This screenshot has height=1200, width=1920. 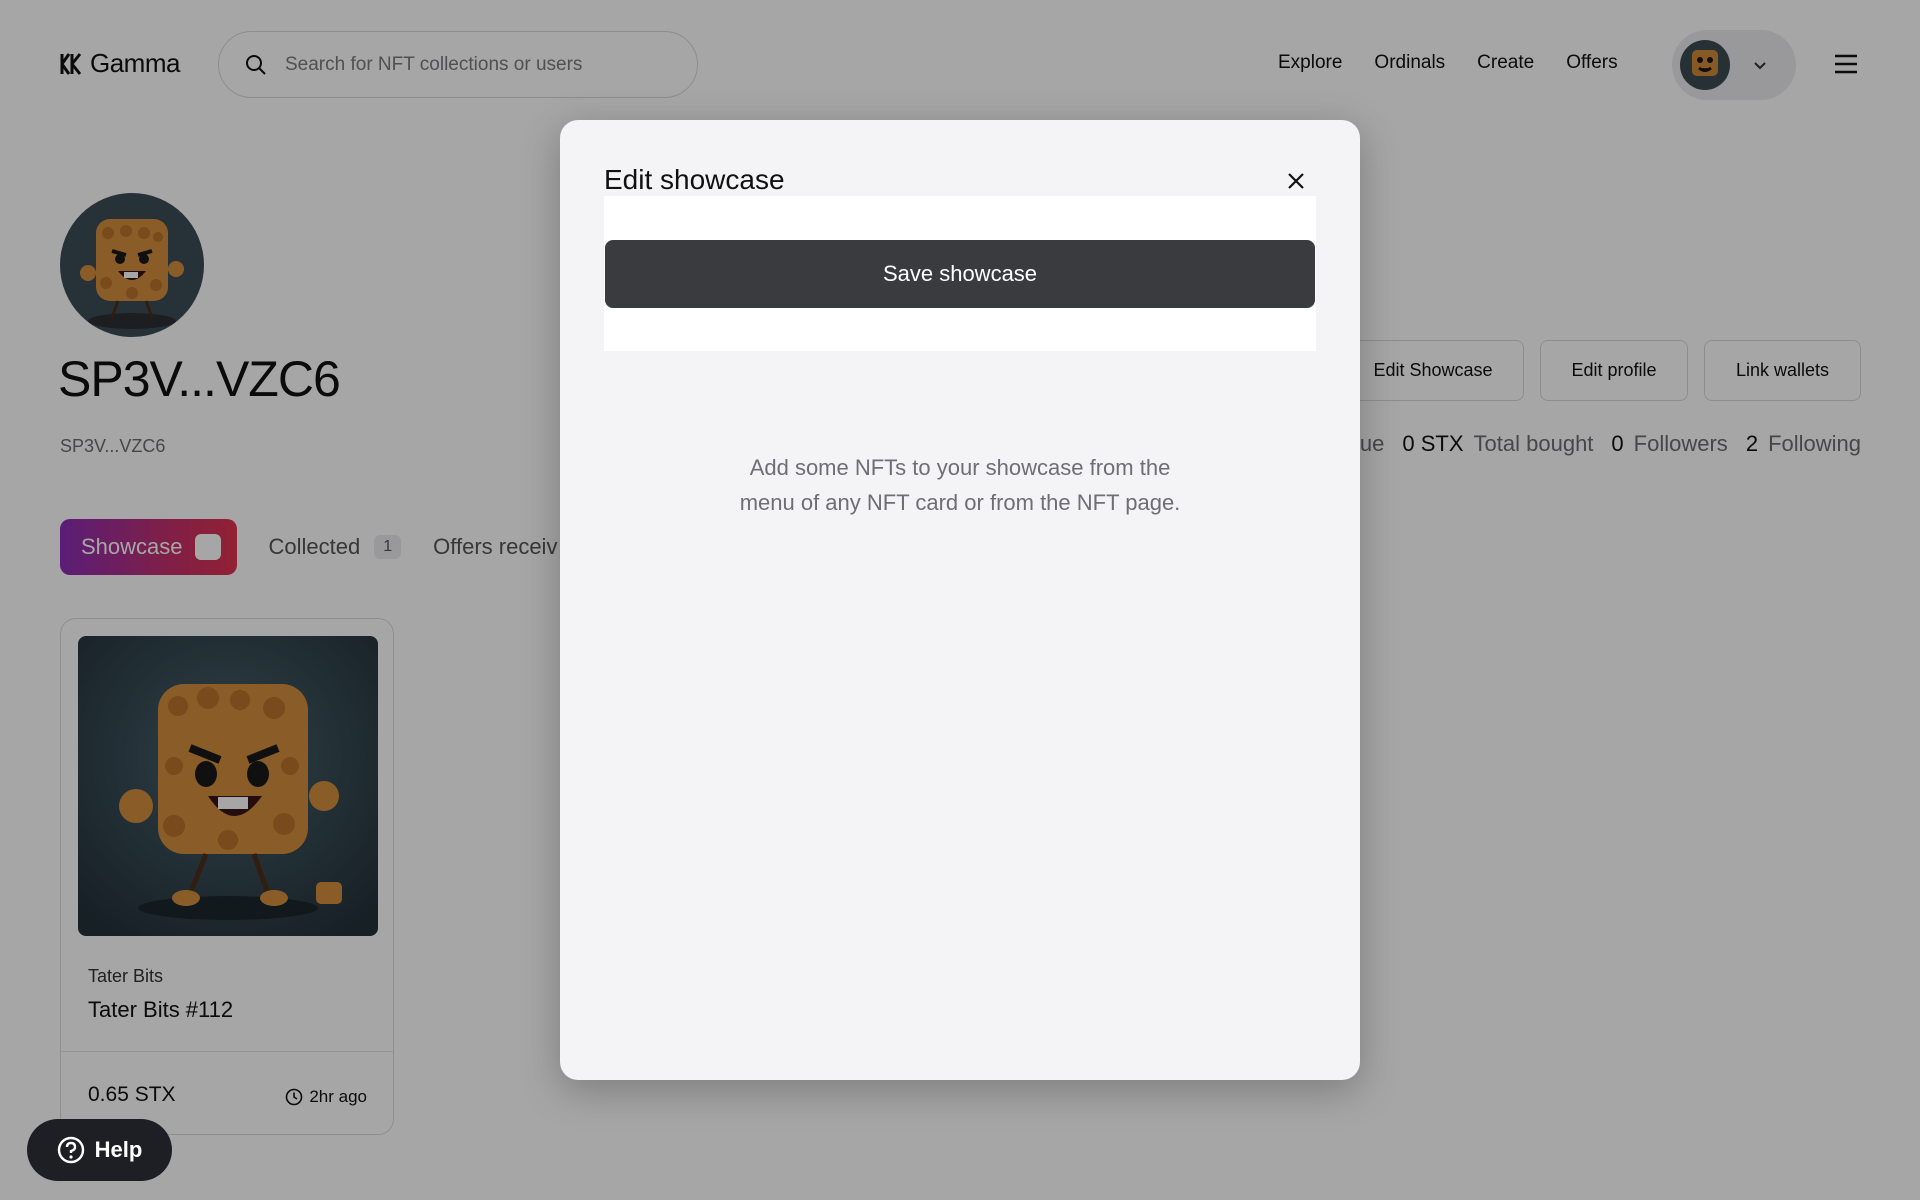 What do you see at coordinates (70, 1150) in the screenshot?
I see `help-question-icon` at bounding box center [70, 1150].